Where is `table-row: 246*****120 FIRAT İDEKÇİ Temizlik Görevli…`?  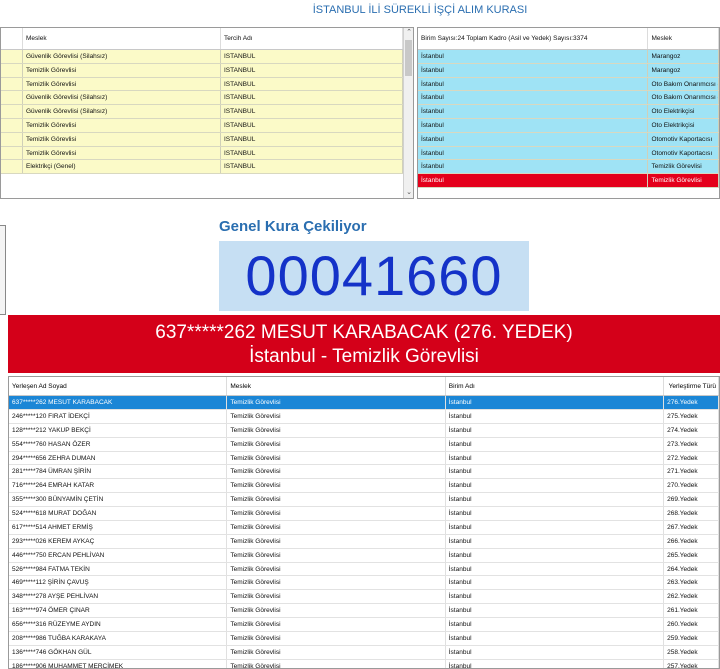 table-row: 246*****120 FIRAT İDEKÇİ Temizlik Görevli… is located at coordinates (364, 416).